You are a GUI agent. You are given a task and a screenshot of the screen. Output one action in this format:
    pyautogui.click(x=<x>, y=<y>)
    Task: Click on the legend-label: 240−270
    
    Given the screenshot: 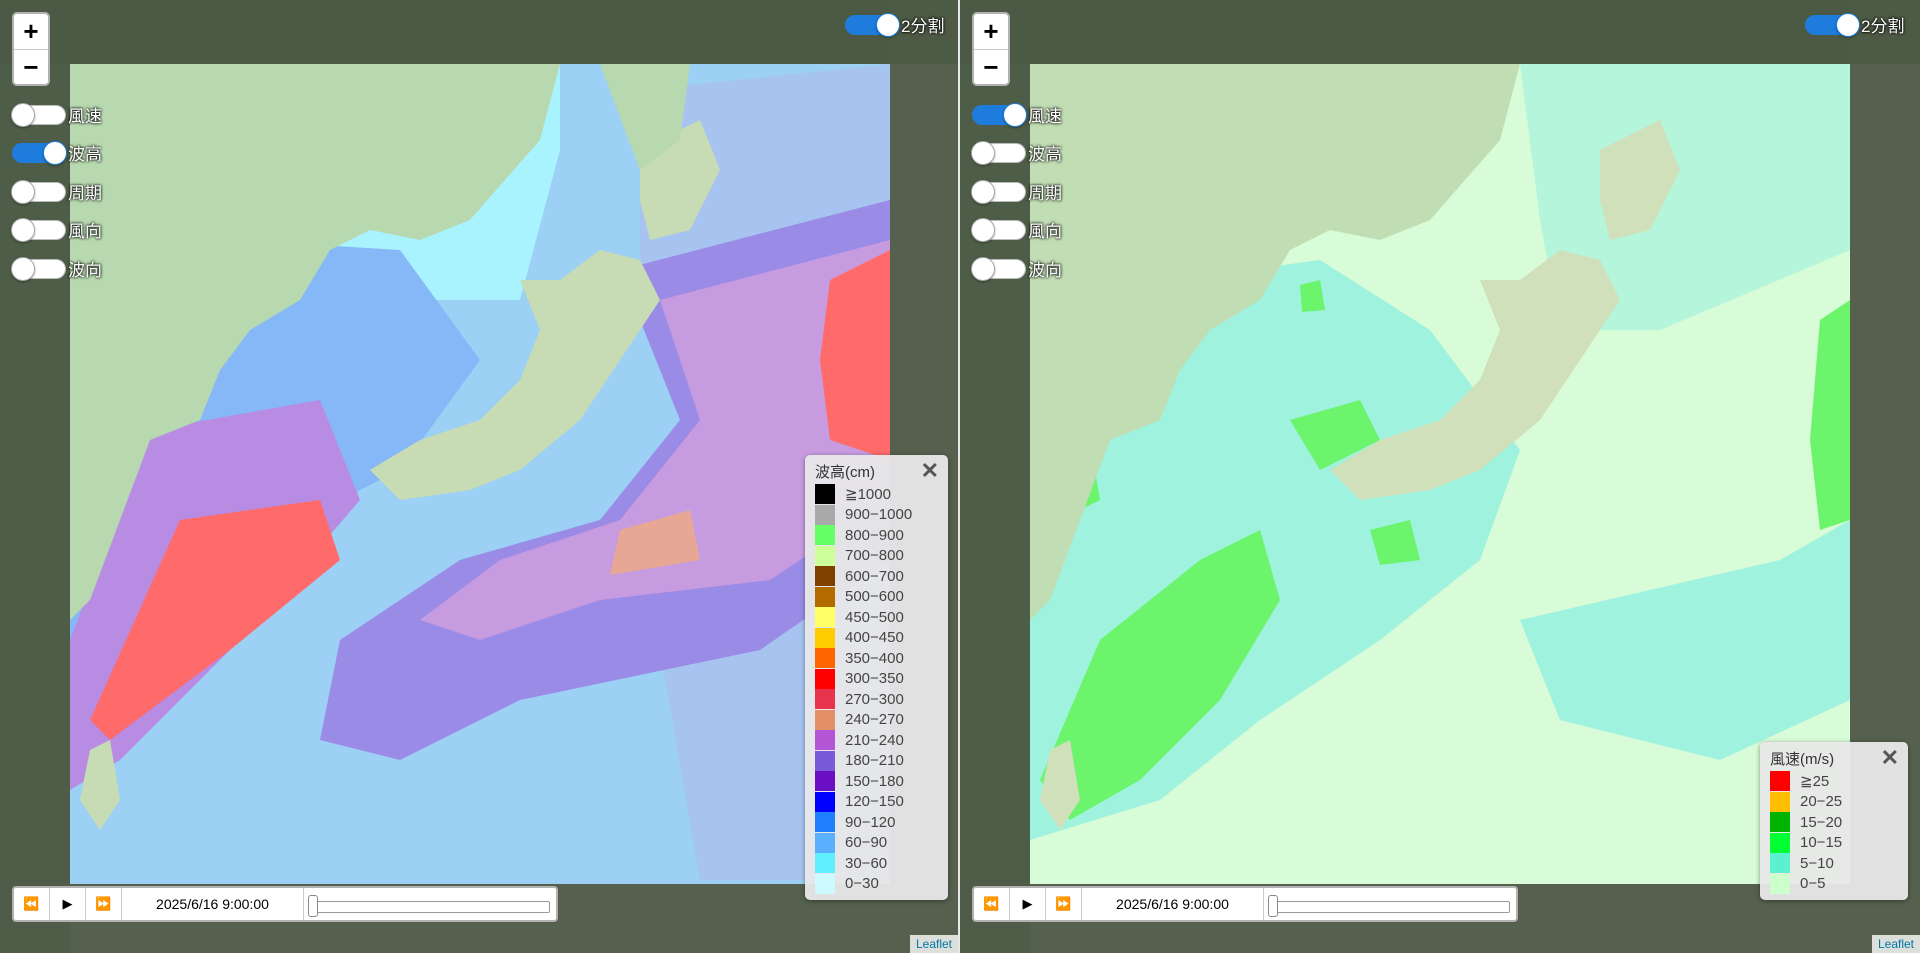 What is the action you would take?
    pyautogui.click(x=874, y=720)
    